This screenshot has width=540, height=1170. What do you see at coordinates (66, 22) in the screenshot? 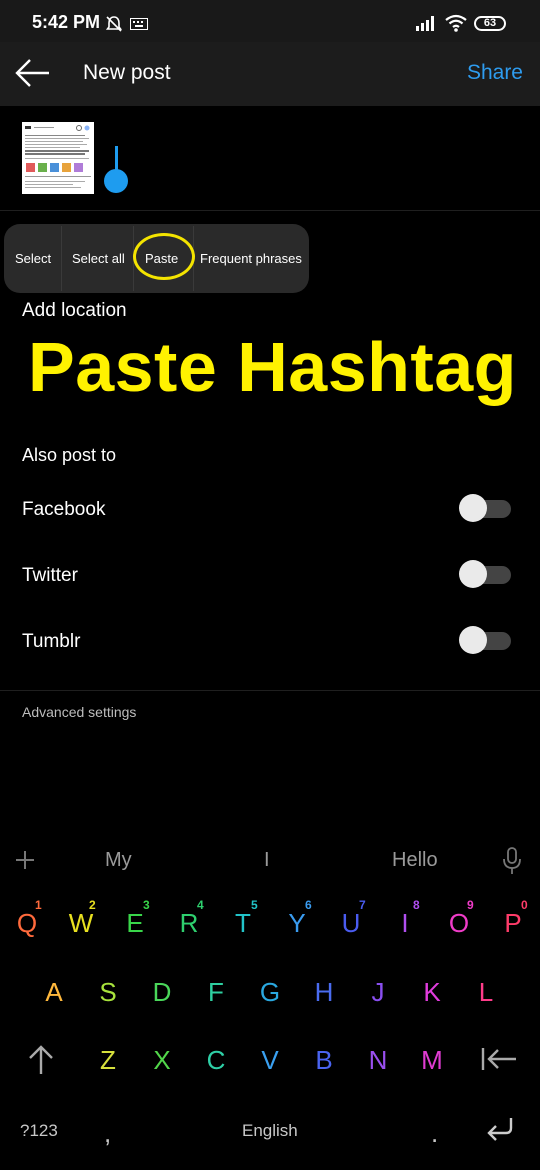
I see `status-time: 5:42 PM` at bounding box center [66, 22].